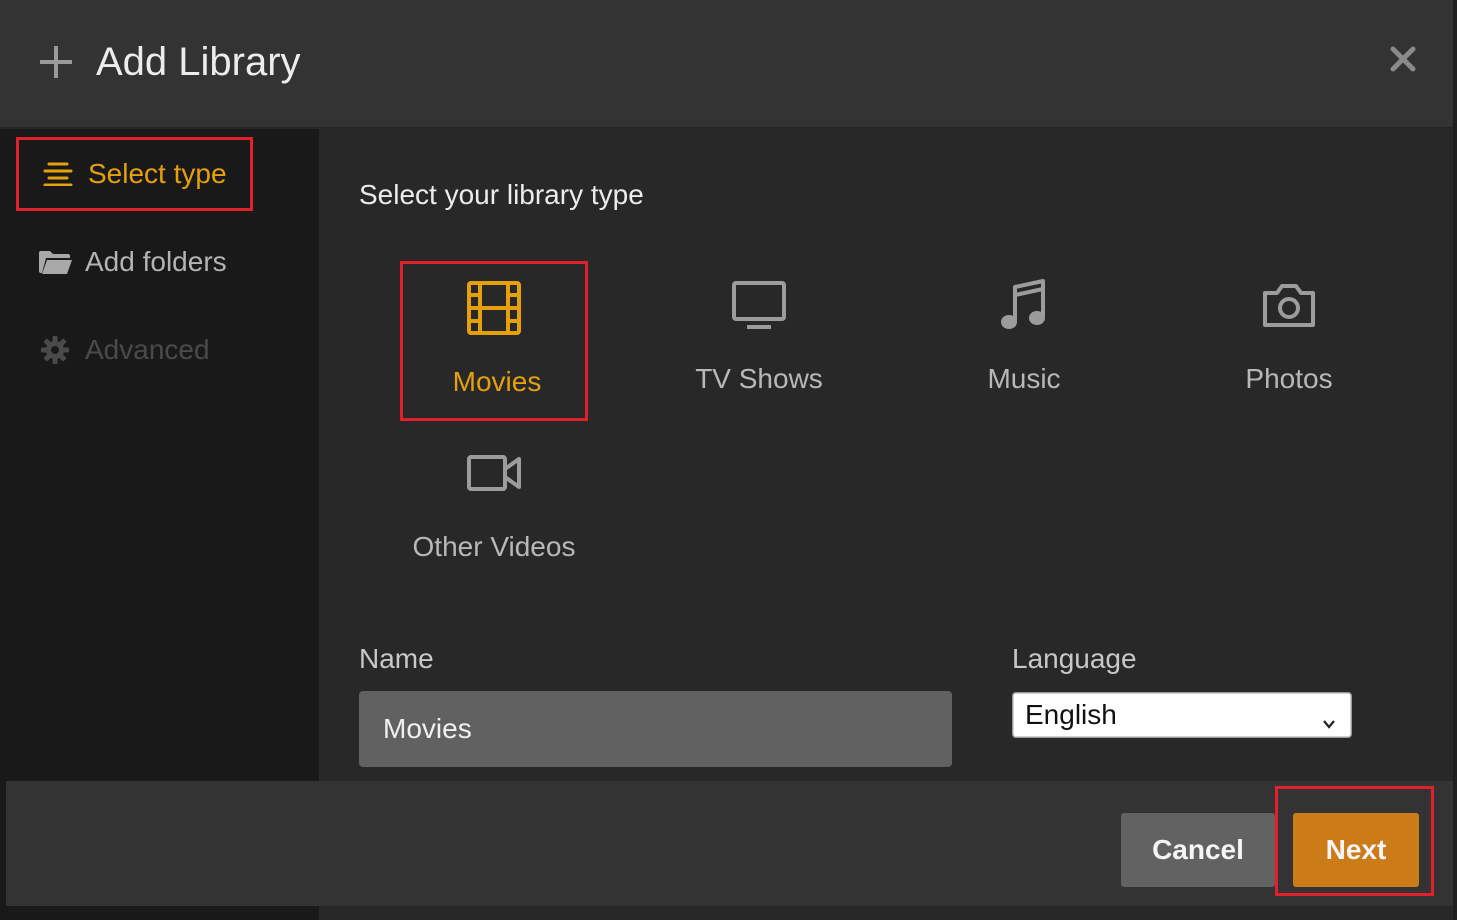 Image resolution: width=1457 pixels, height=920 pixels. What do you see at coordinates (494, 509) in the screenshot?
I see `type-tile-other-videos: Other Videos` at bounding box center [494, 509].